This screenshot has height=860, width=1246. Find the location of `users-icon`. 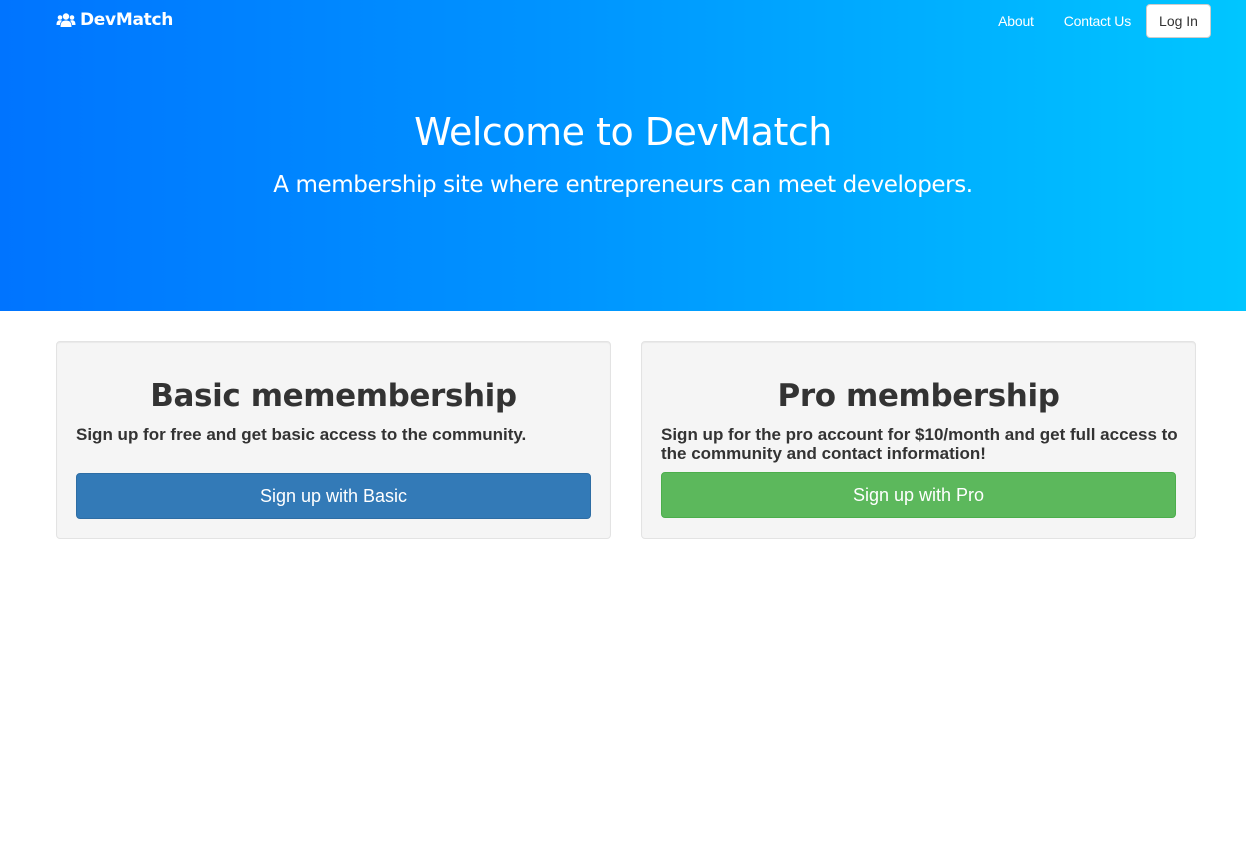

users-icon is located at coordinates (66, 20).